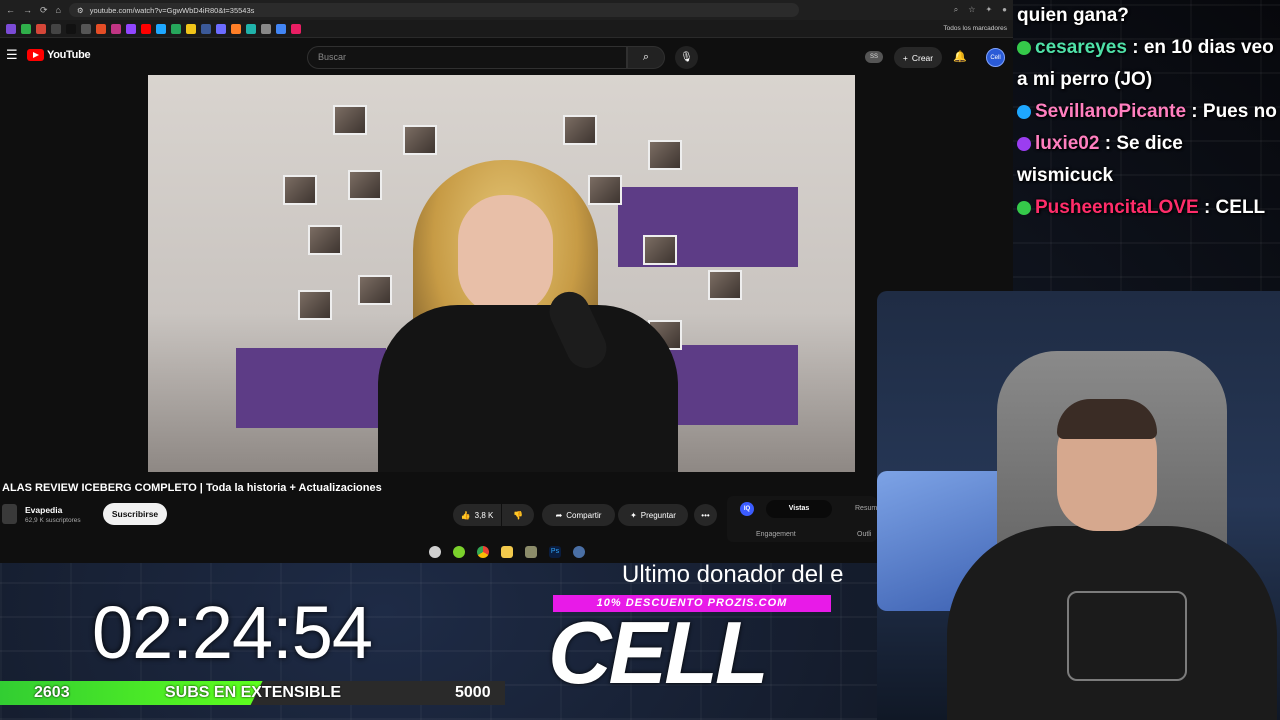 Image resolution: width=1280 pixels, height=720 pixels. What do you see at coordinates (58, 10) in the screenshot?
I see `home-icon: ⌂` at bounding box center [58, 10].